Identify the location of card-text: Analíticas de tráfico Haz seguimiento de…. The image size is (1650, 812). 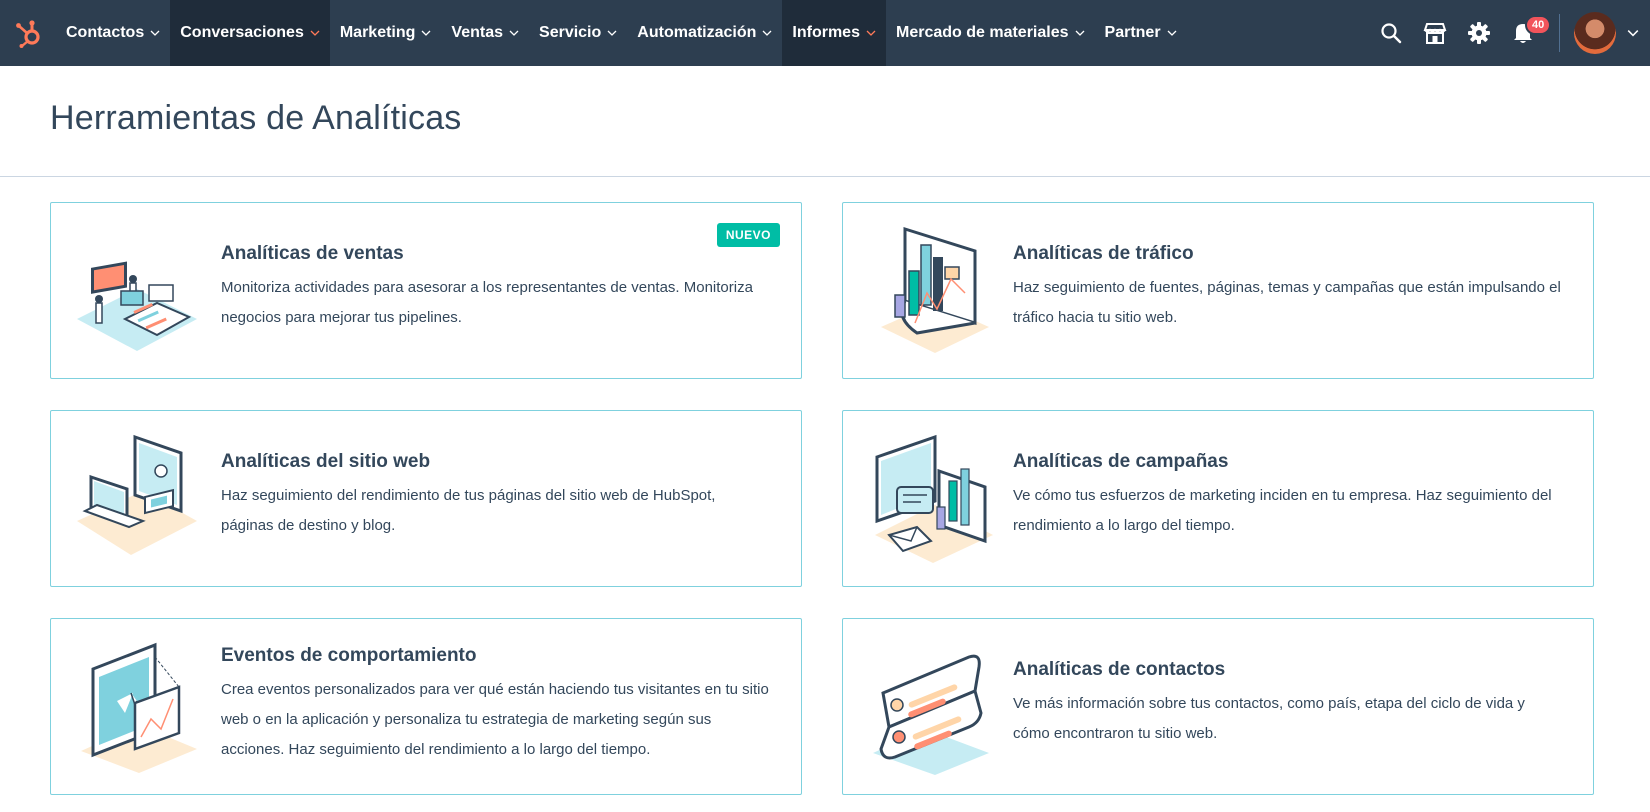
(1288, 288).